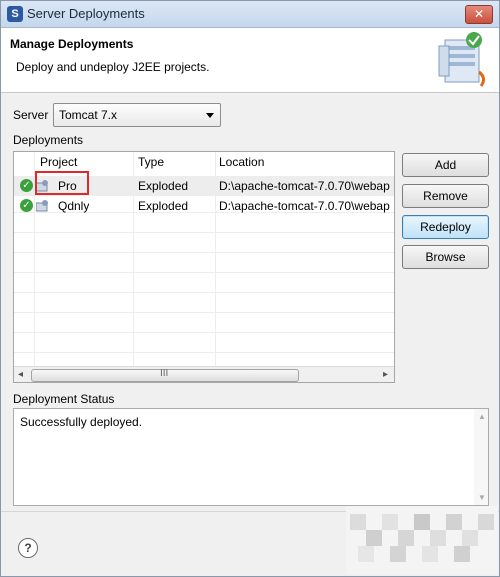 Image resolution: width=500 pixels, height=577 pixels. Describe the element at coordinates (250, 14) in the screenshot. I see `title-bar: S Server Deployments ✕` at that location.